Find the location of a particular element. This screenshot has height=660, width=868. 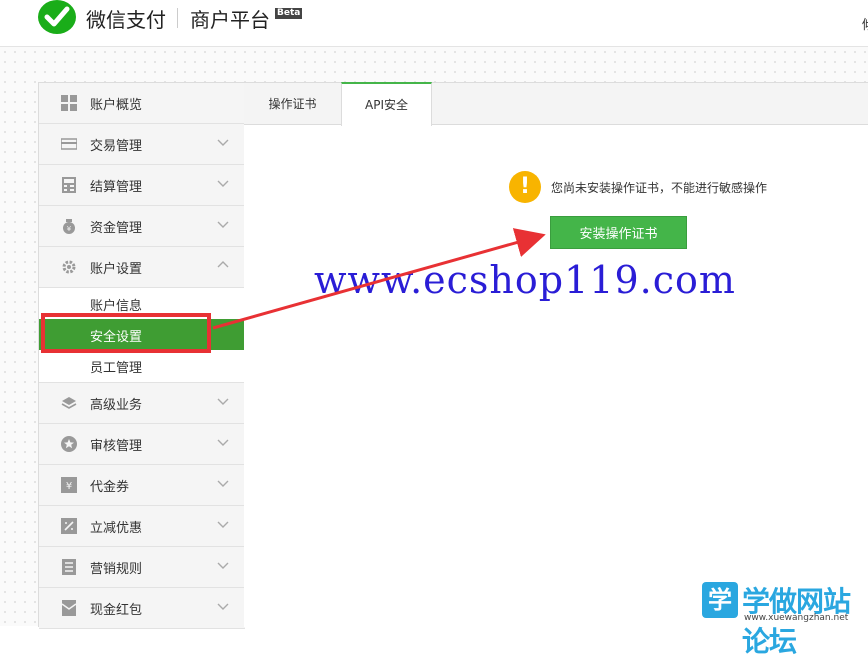

site-url: www.xuewangzhan.net is located at coordinates (796, 618).